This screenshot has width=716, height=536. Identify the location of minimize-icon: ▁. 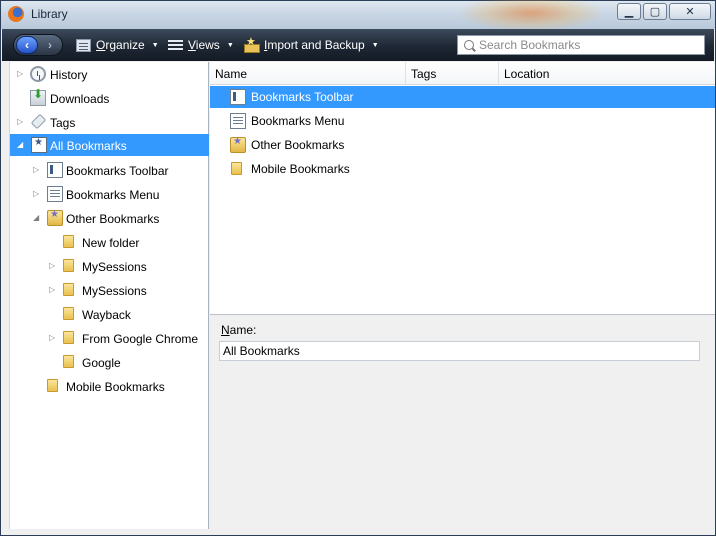
(629, 12).